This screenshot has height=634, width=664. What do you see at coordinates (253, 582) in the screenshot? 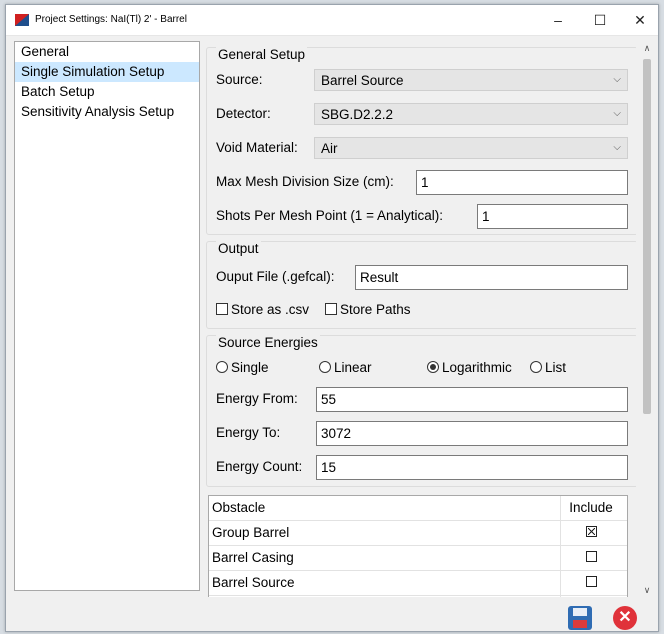
I see `obstacle-name: Barrel Source` at bounding box center [253, 582].